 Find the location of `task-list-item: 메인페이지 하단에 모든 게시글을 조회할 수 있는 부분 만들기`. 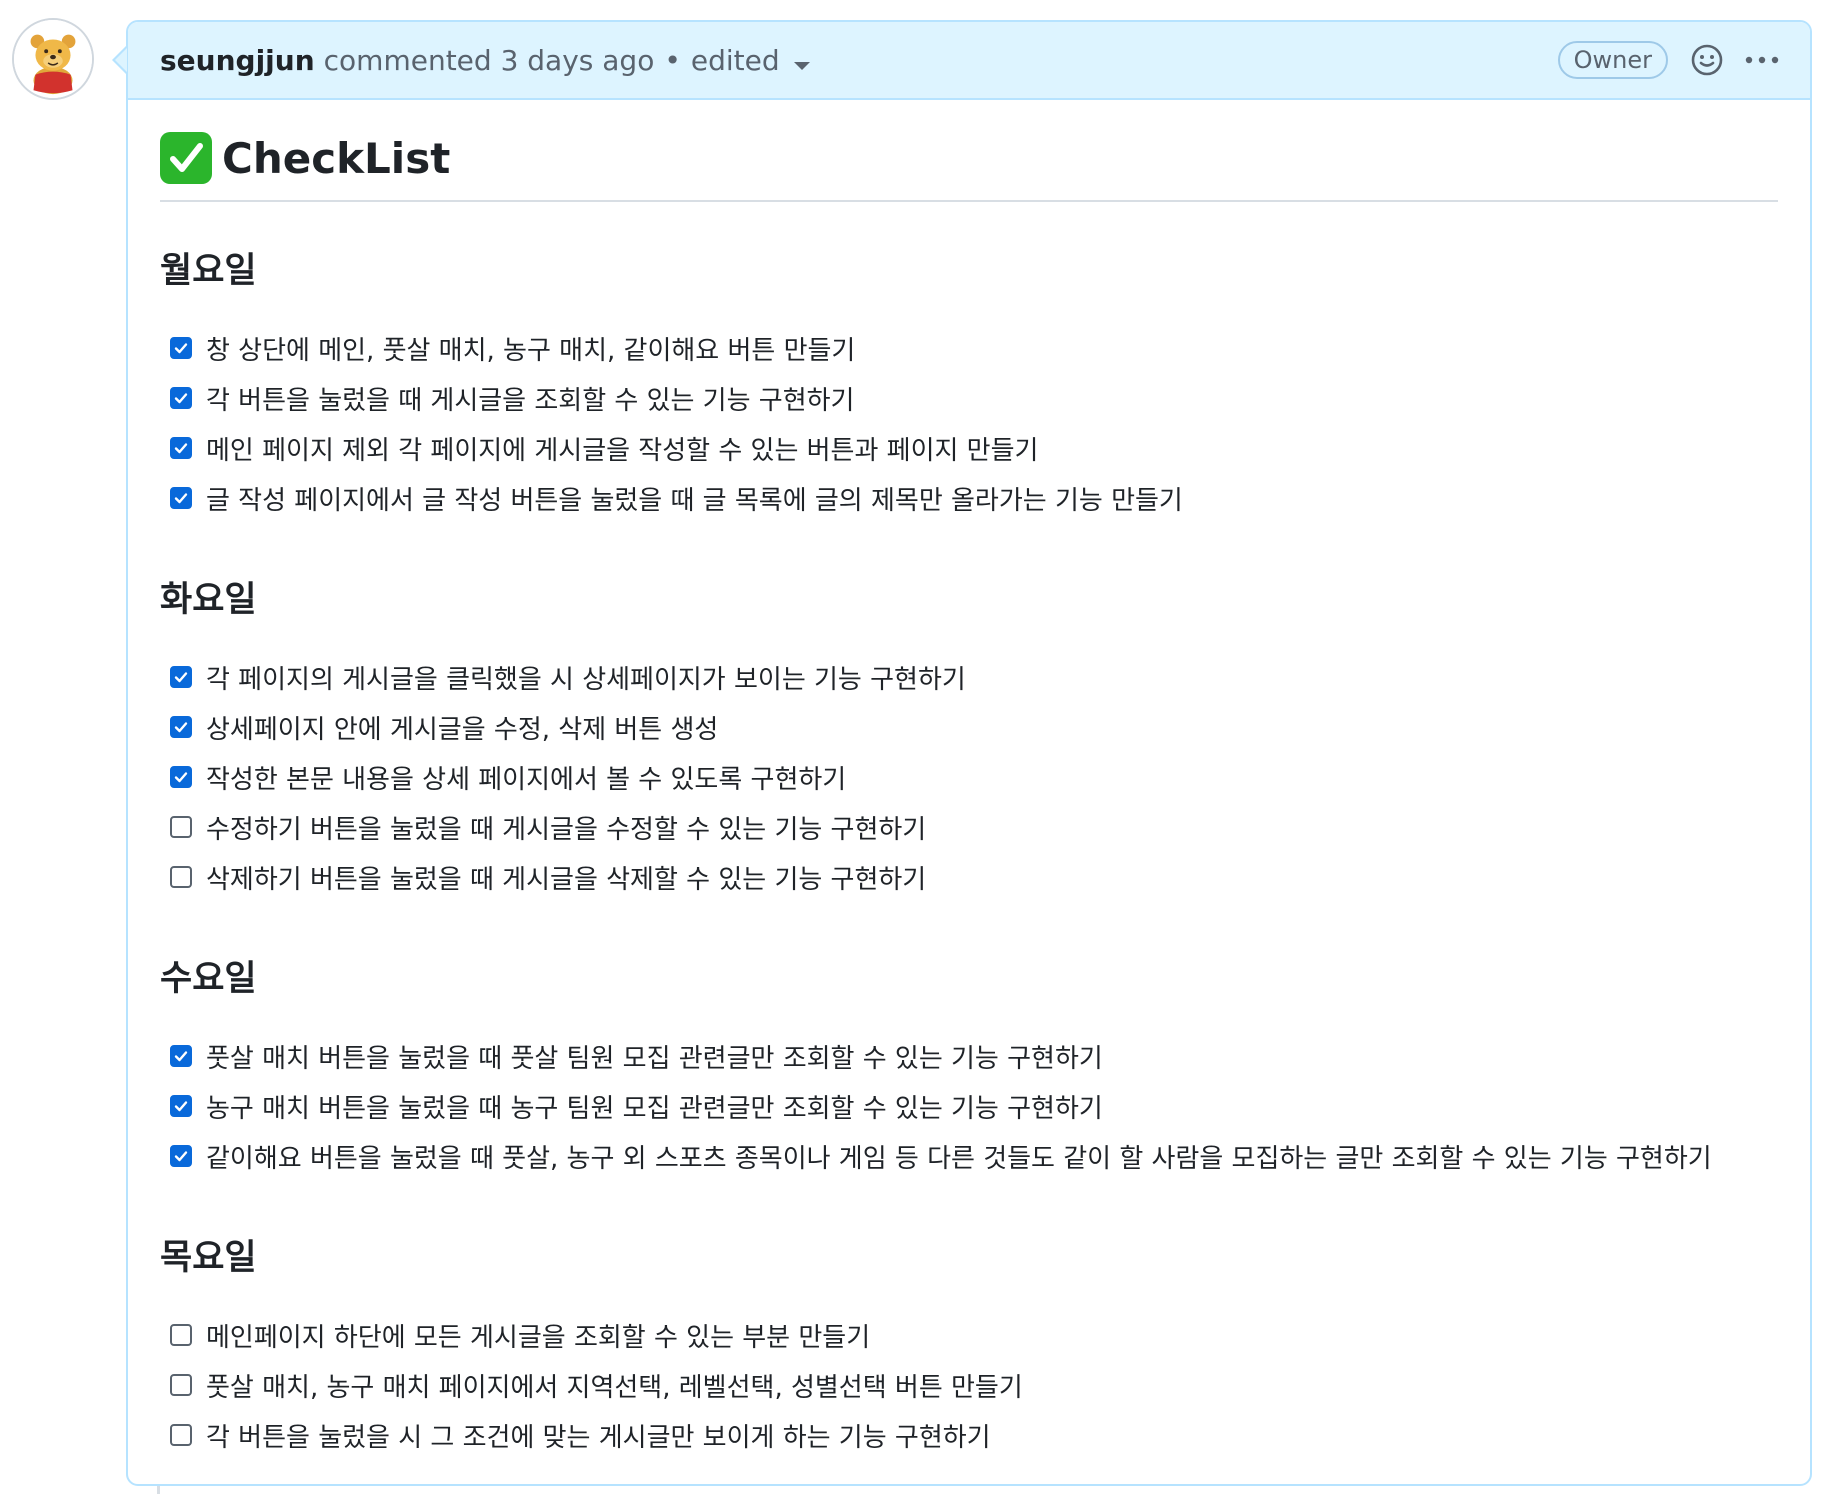

task-list-item: 메인페이지 하단에 모든 게시글을 조회할 수 있는 부분 만들기 is located at coordinates (969, 1335).